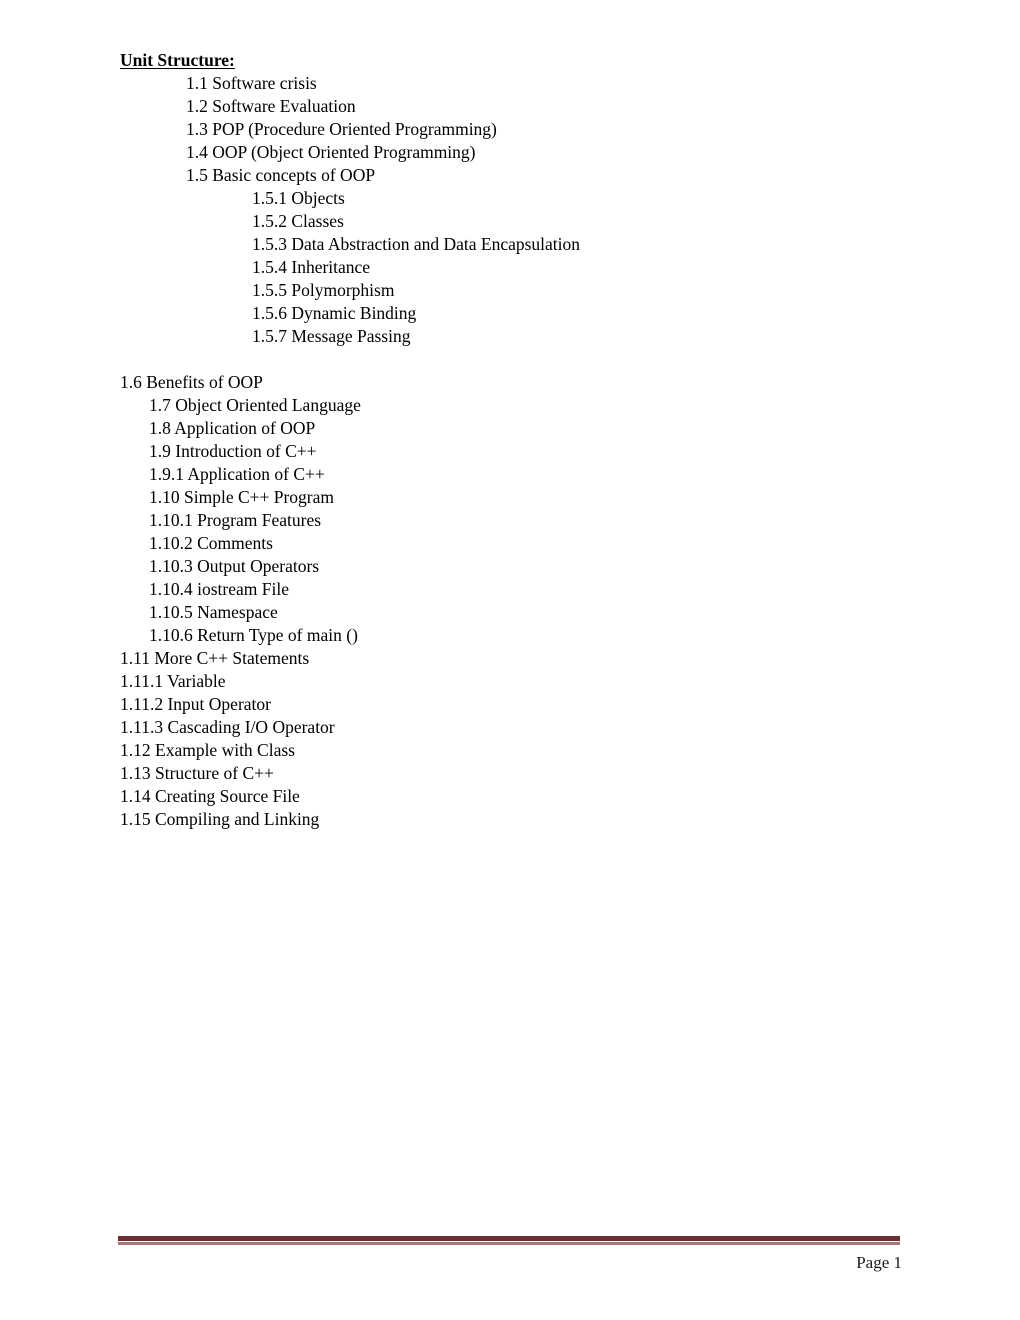 This screenshot has height=1320, width=1020. Describe the element at coordinates (510, 1275) in the screenshot. I see `page-footer: Page 1` at that location.